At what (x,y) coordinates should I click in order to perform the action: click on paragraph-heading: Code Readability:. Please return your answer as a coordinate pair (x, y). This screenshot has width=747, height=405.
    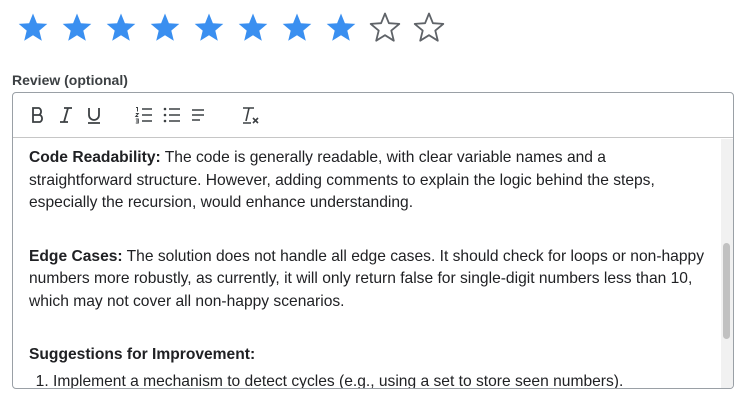
    Looking at the image, I should click on (95, 157).